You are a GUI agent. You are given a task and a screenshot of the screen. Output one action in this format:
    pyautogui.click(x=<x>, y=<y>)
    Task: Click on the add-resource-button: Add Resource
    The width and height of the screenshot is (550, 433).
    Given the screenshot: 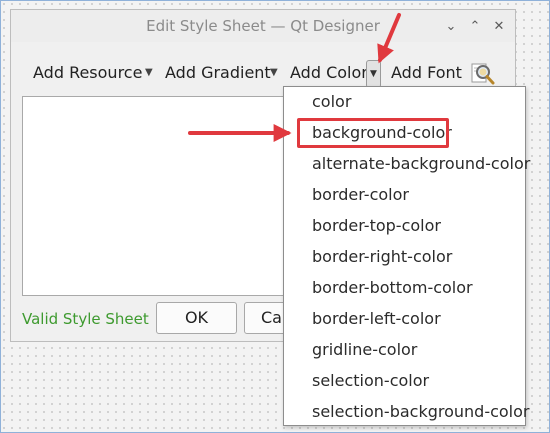 What is the action you would take?
    pyautogui.click(x=87, y=73)
    